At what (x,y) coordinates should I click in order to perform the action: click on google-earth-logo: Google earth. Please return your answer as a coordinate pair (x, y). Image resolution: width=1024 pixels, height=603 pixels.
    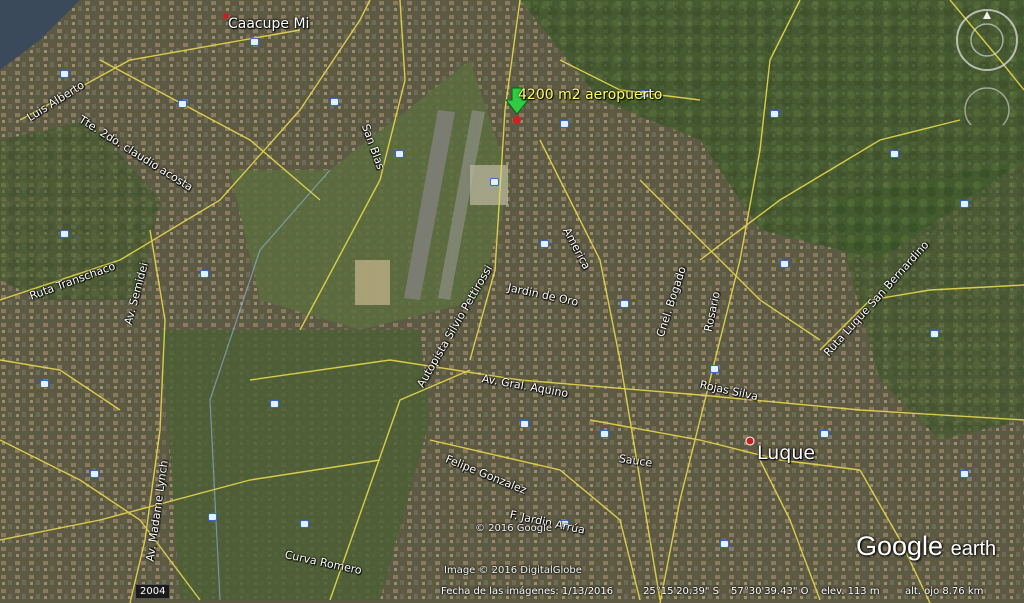
    Looking at the image, I should click on (926, 546).